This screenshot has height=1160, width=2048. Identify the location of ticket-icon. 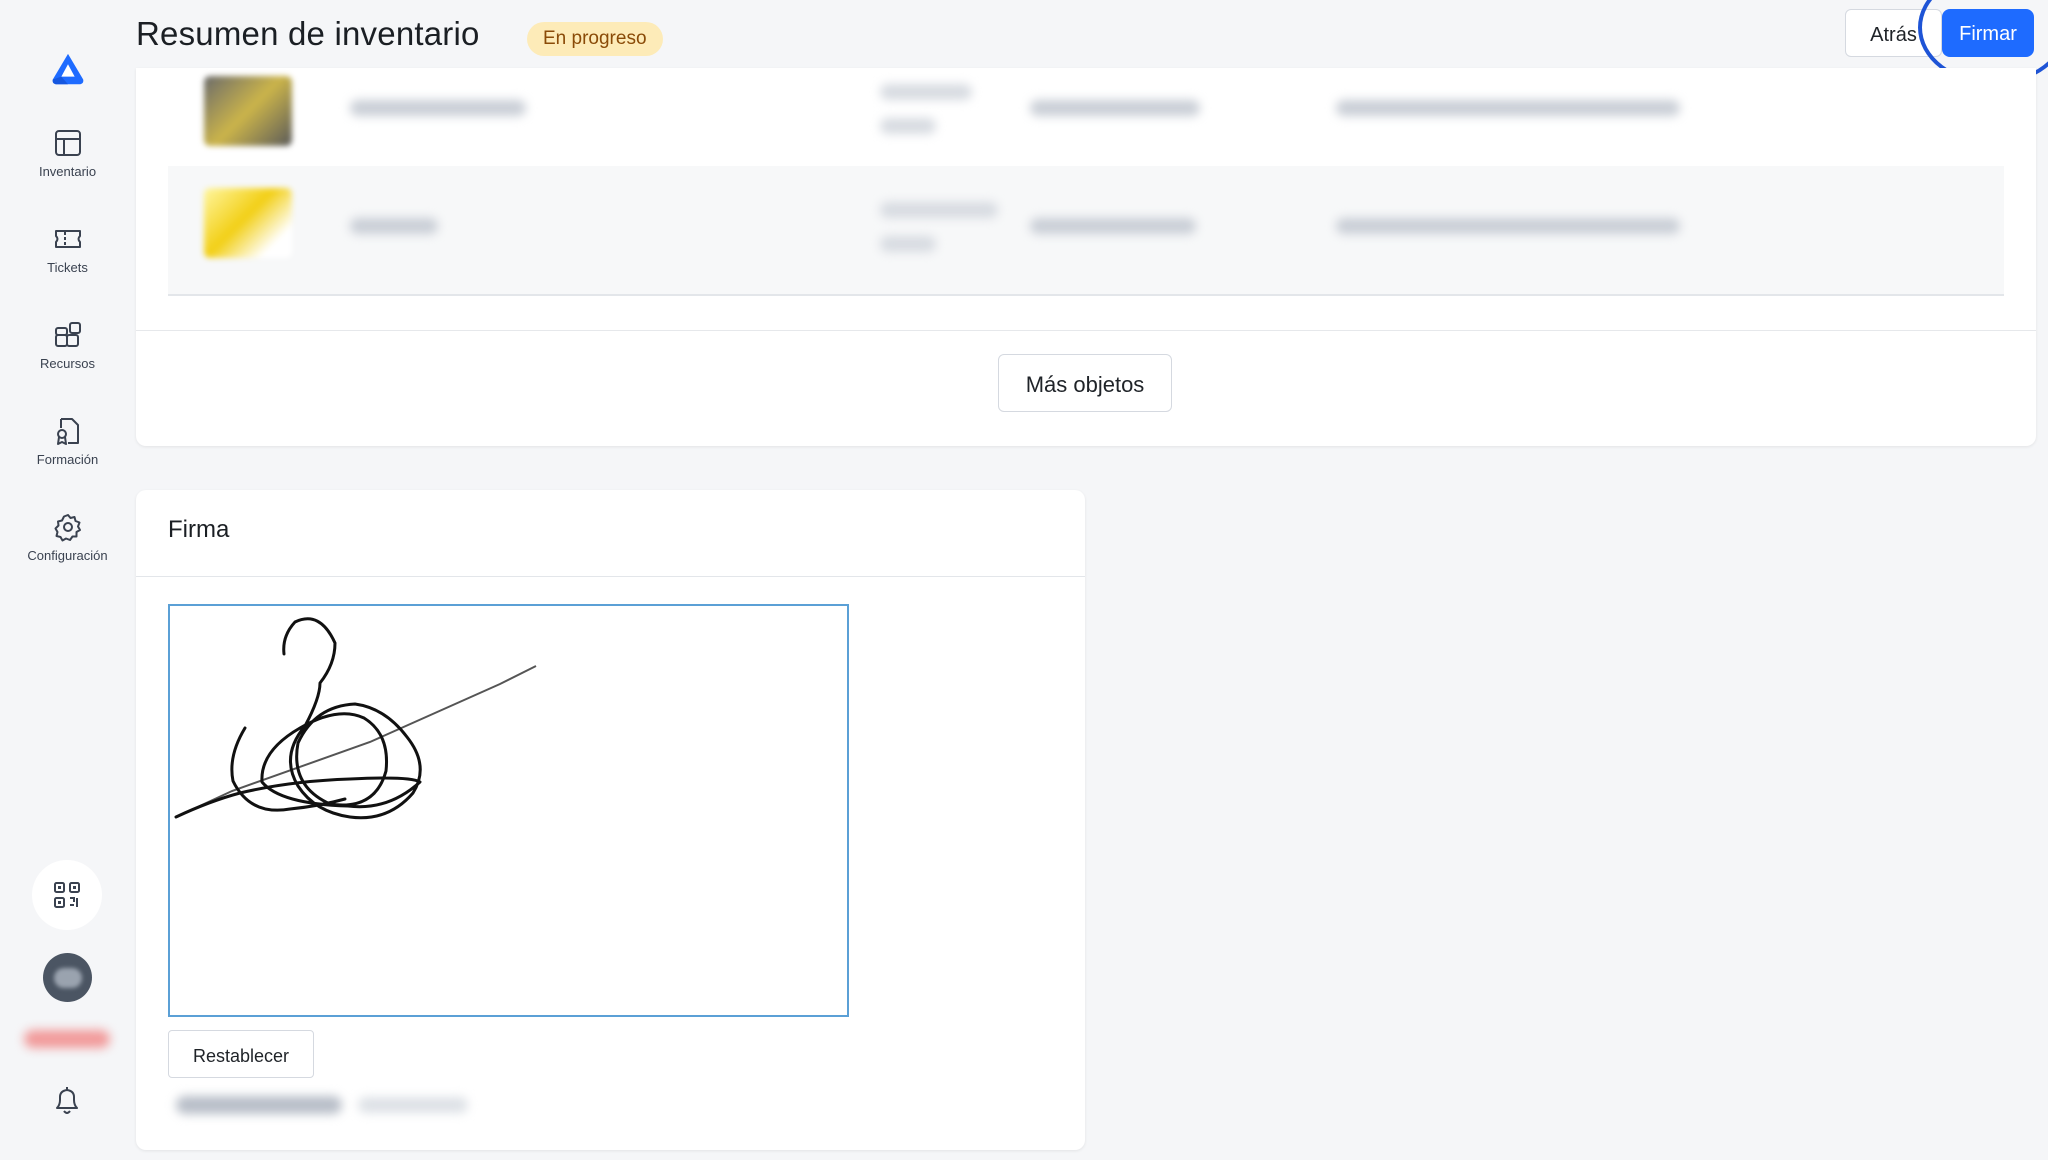
(67, 239).